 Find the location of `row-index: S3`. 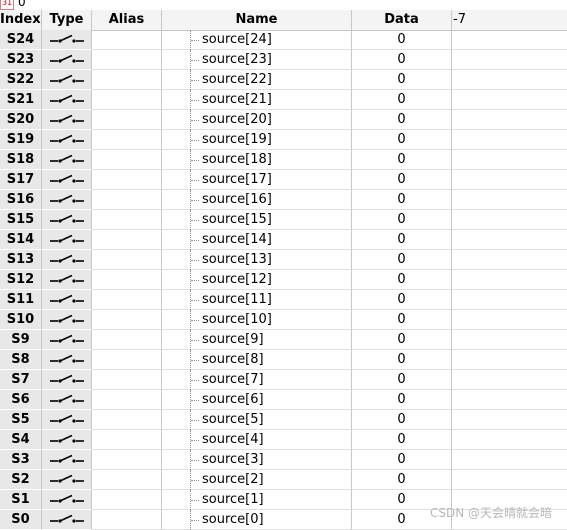

row-index: S3 is located at coordinates (21, 460).